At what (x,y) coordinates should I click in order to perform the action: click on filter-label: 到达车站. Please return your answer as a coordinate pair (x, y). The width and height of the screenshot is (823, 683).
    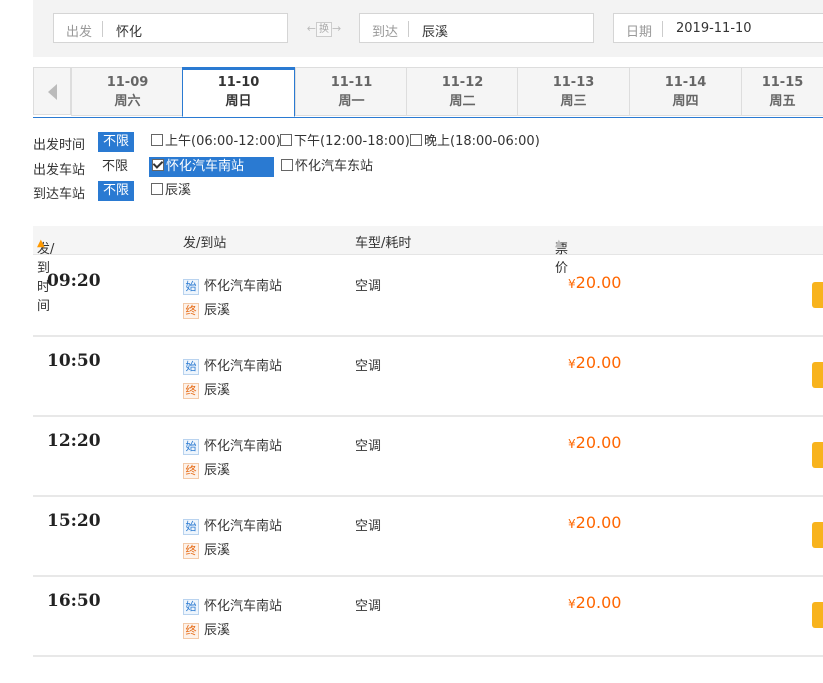
    Looking at the image, I should click on (59, 194).